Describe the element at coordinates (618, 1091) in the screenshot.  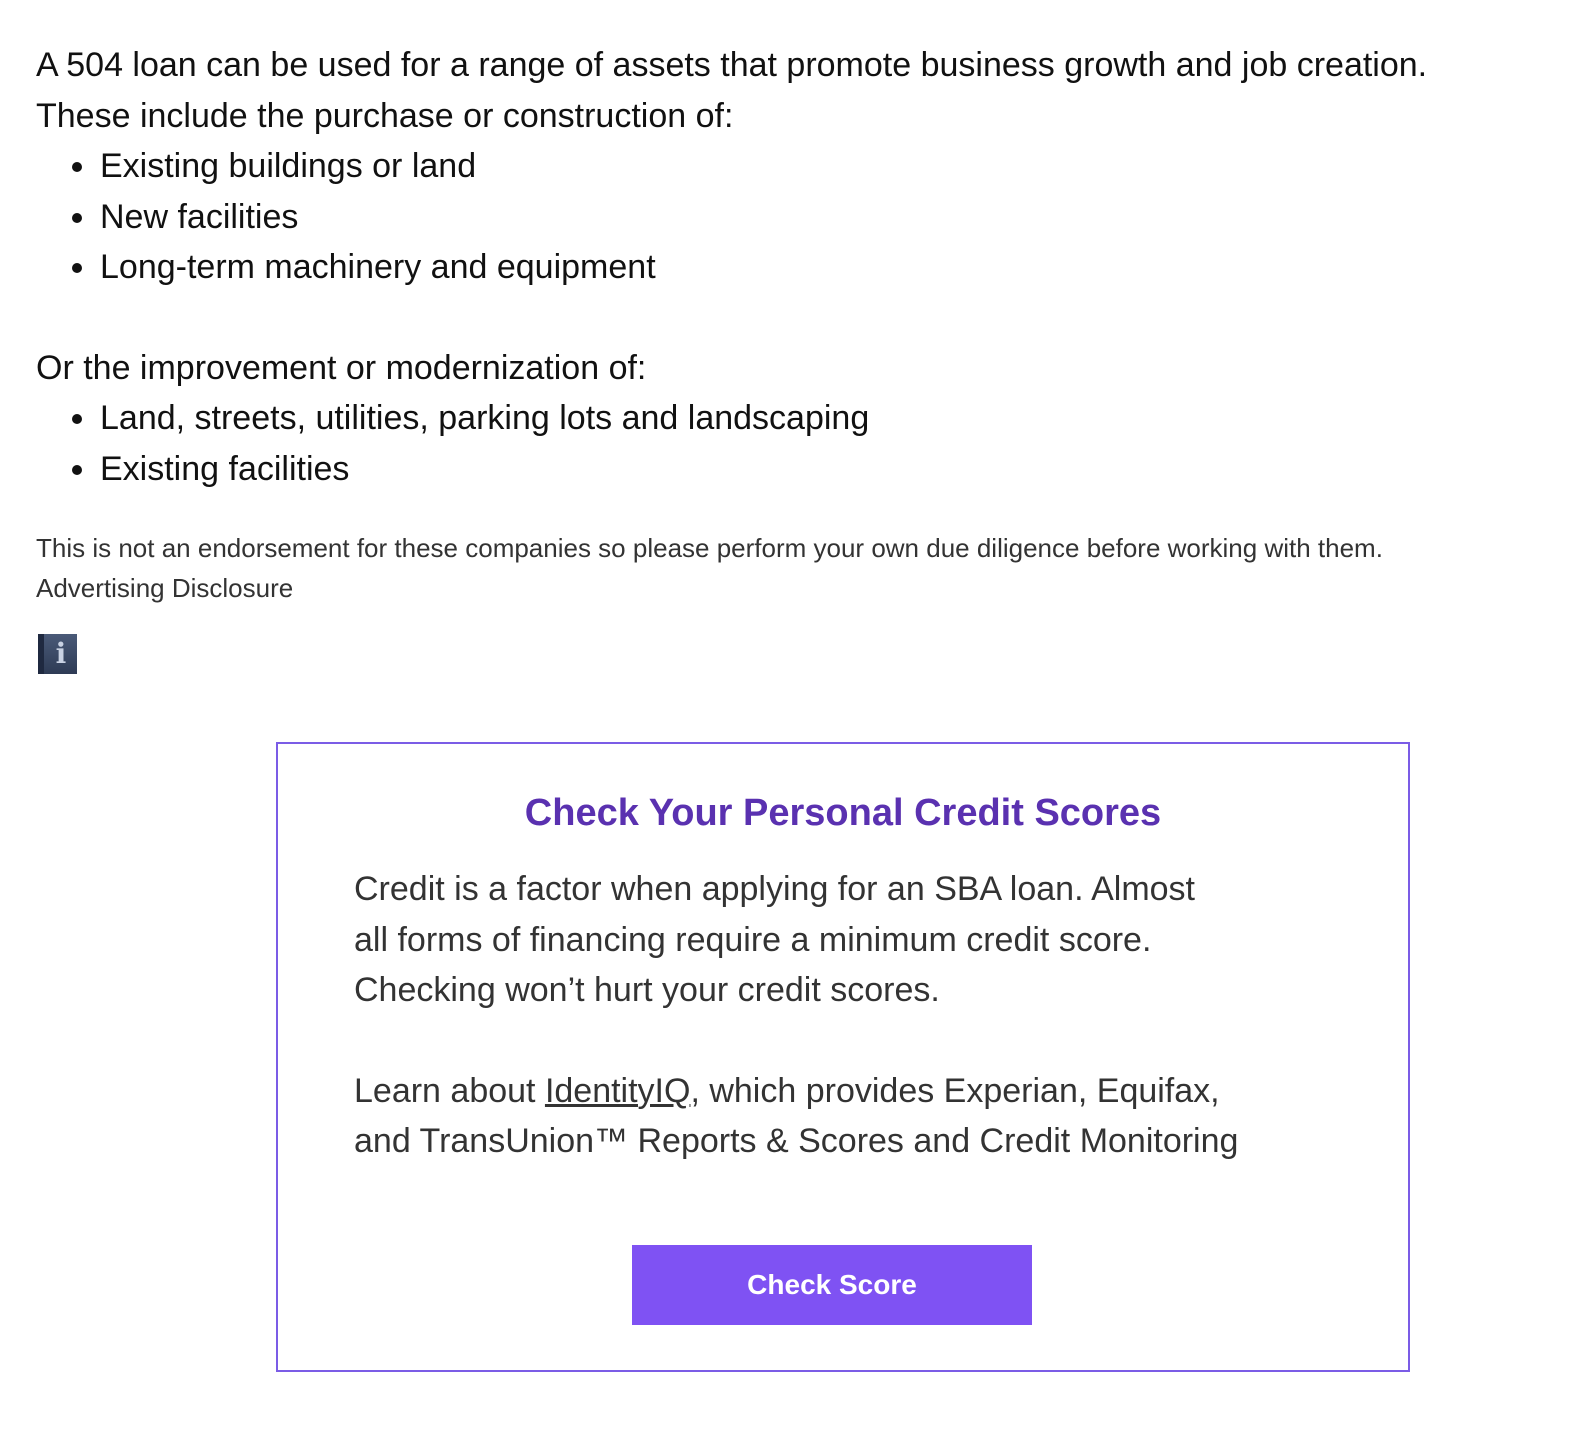
I see `identityiq-link: IdentityIQ` at that location.